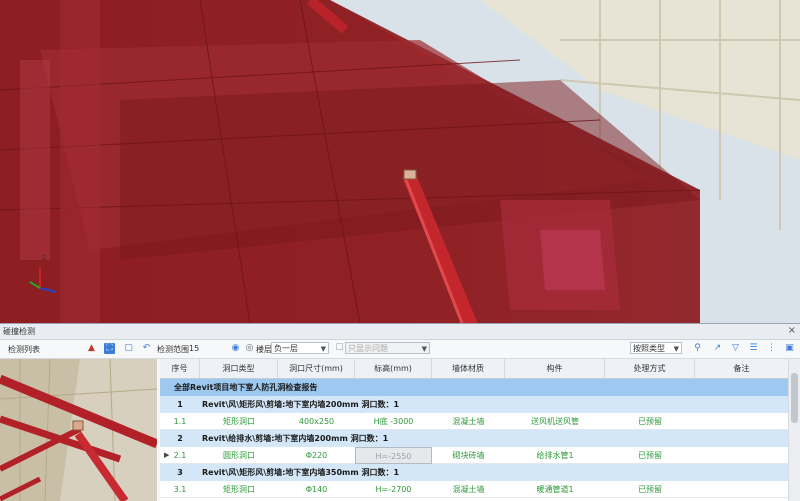 This screenshot has width=800, height=501. What do you see at coordinates (792, 330) in the screenshot?
I see `close-icon: ×` at bounding box center [792, 330].